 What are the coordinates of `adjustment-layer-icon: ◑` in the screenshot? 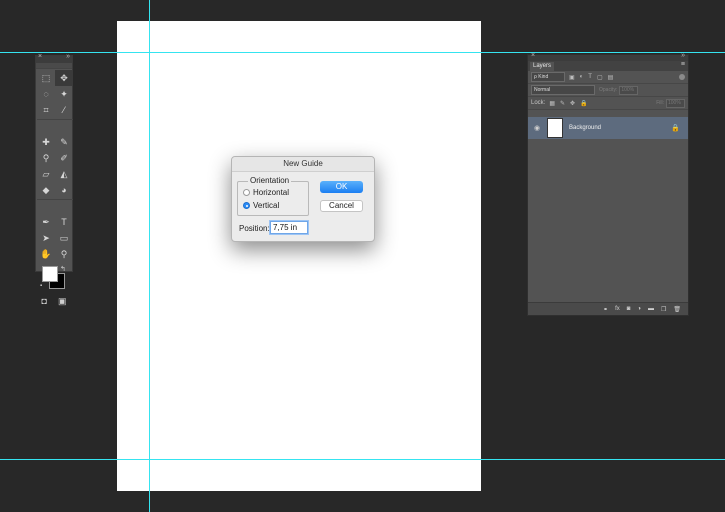 It's located at (639, 309).